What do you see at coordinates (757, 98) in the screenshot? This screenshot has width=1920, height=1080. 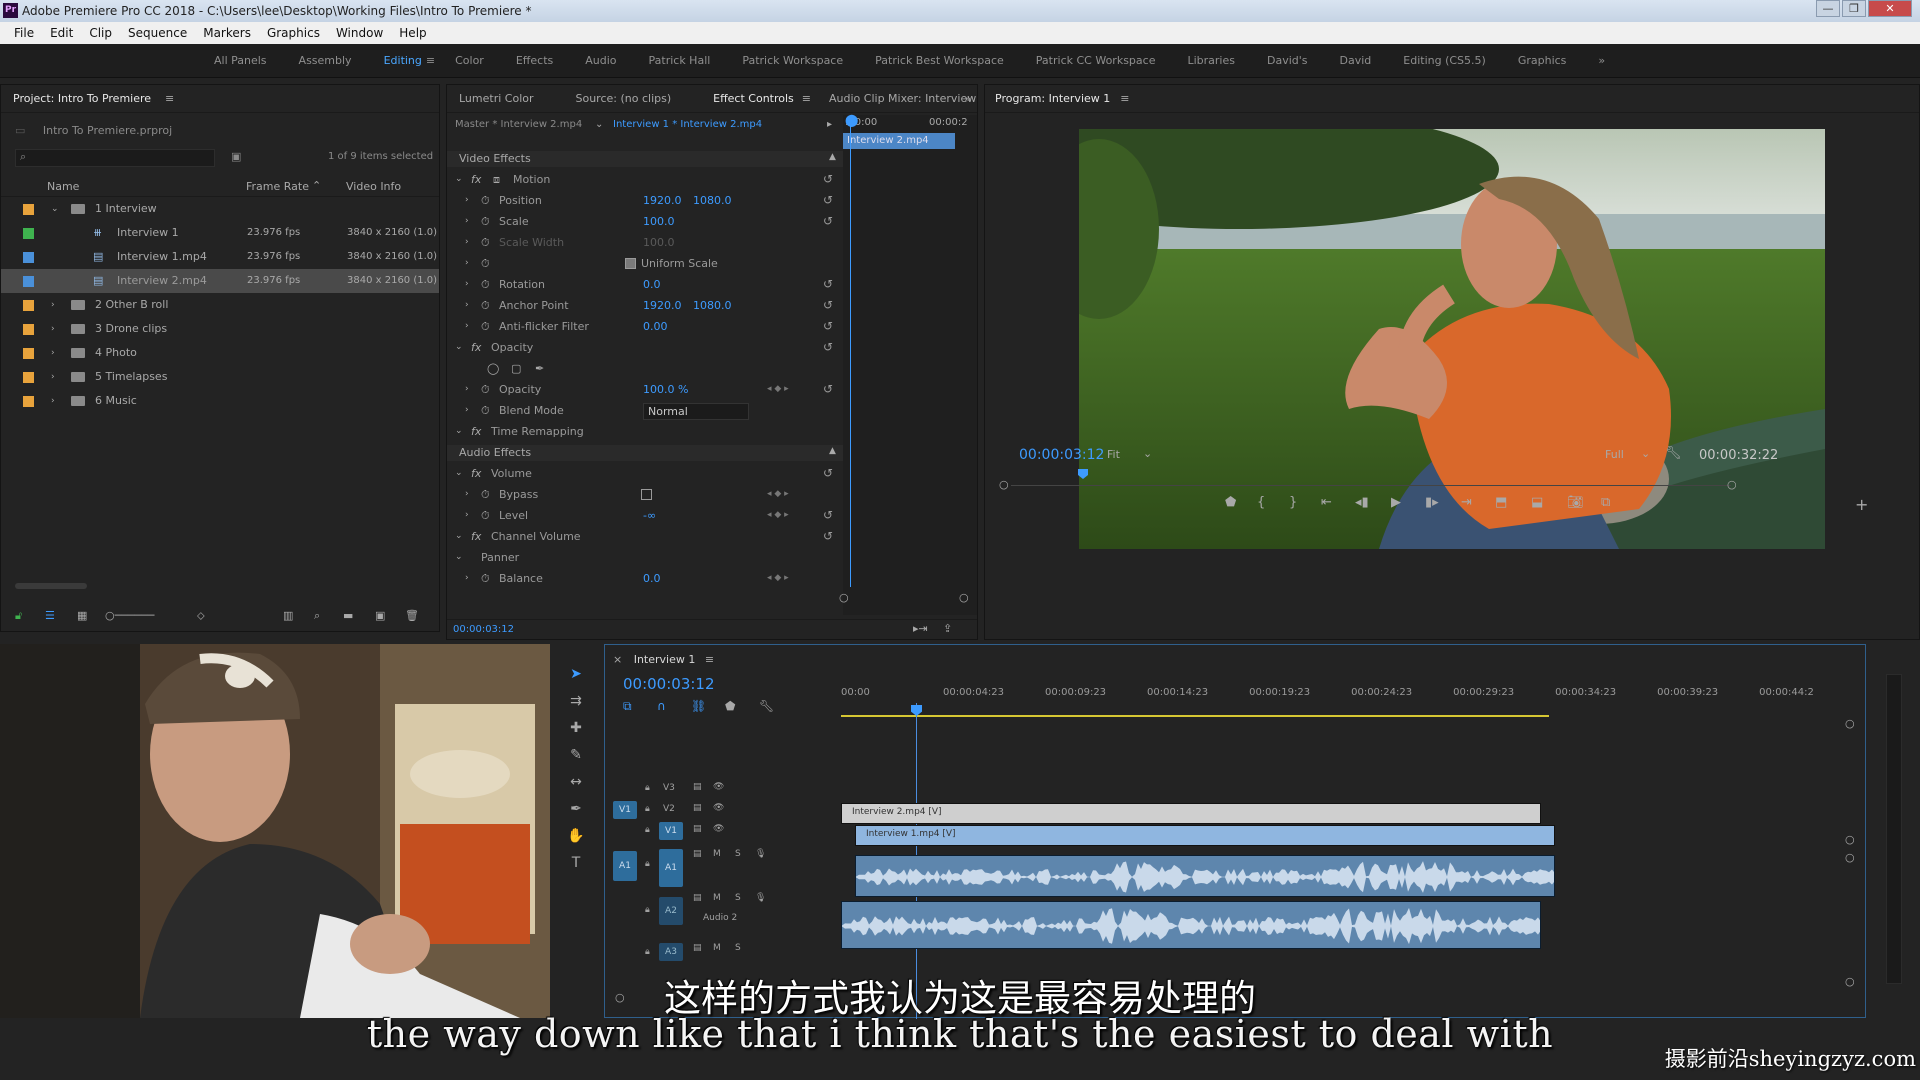 I see `tab-effect-controls: Effect Controls` at bounding box center [757, 98].